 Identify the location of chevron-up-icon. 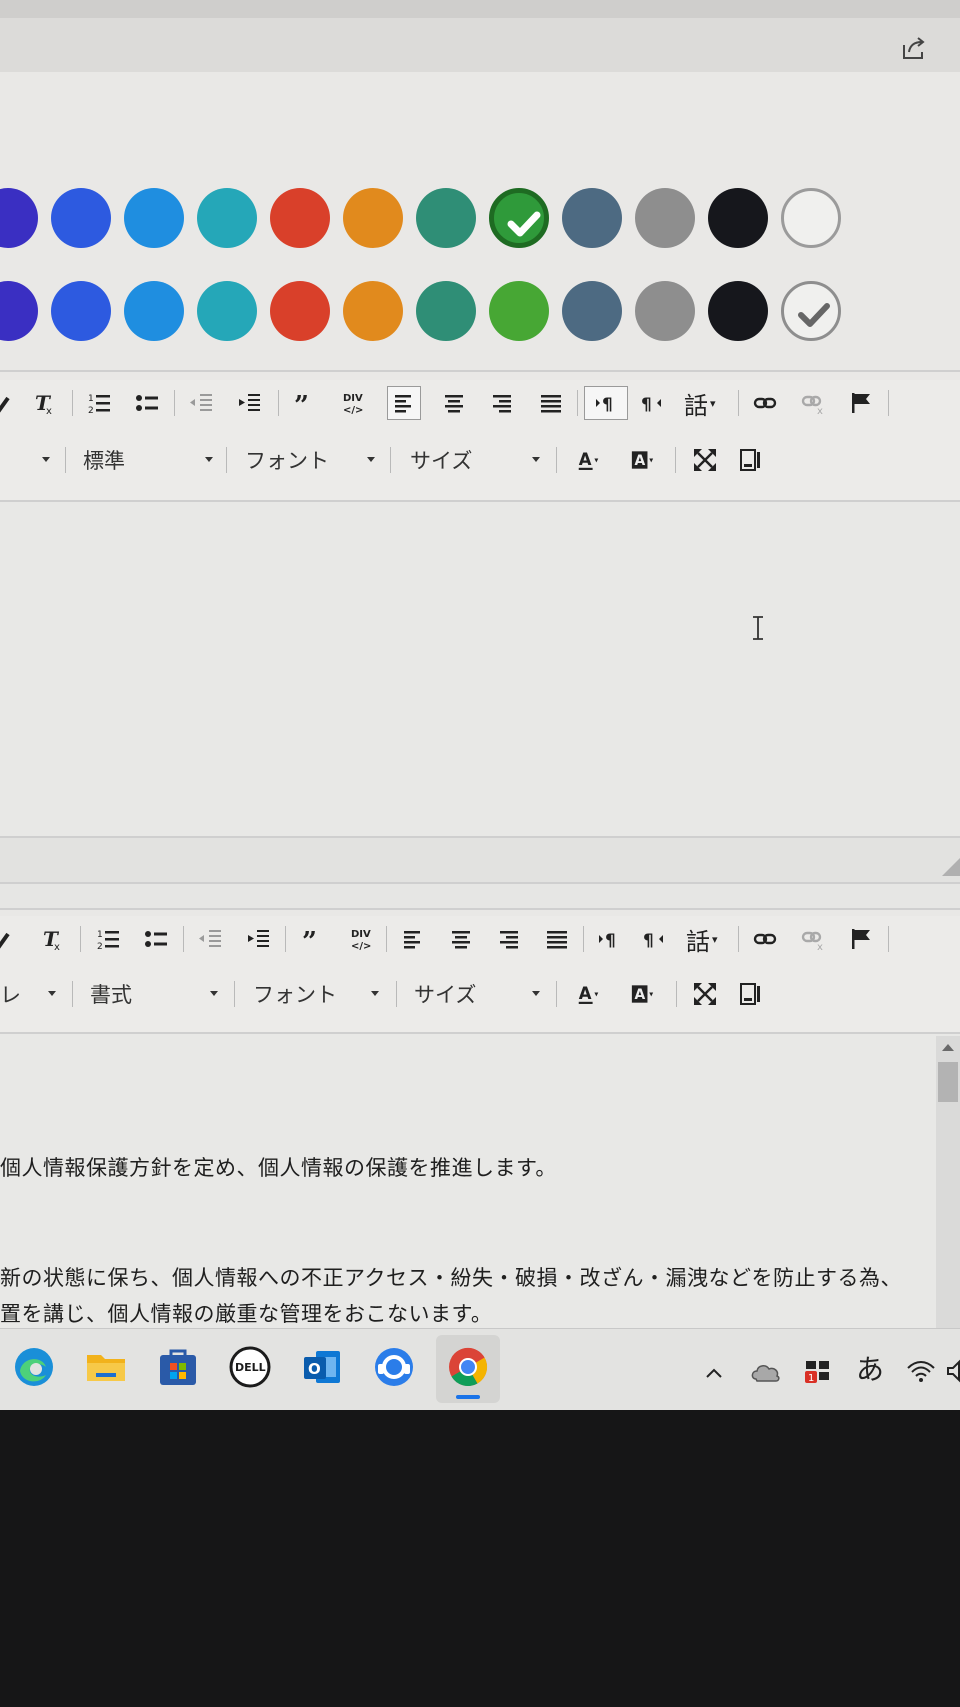
(714, 1373).